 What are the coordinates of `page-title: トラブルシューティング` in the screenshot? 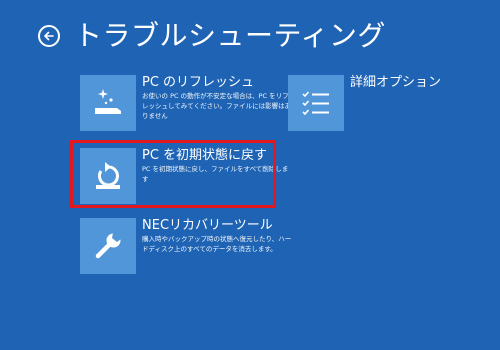 It's located at (230, 35).